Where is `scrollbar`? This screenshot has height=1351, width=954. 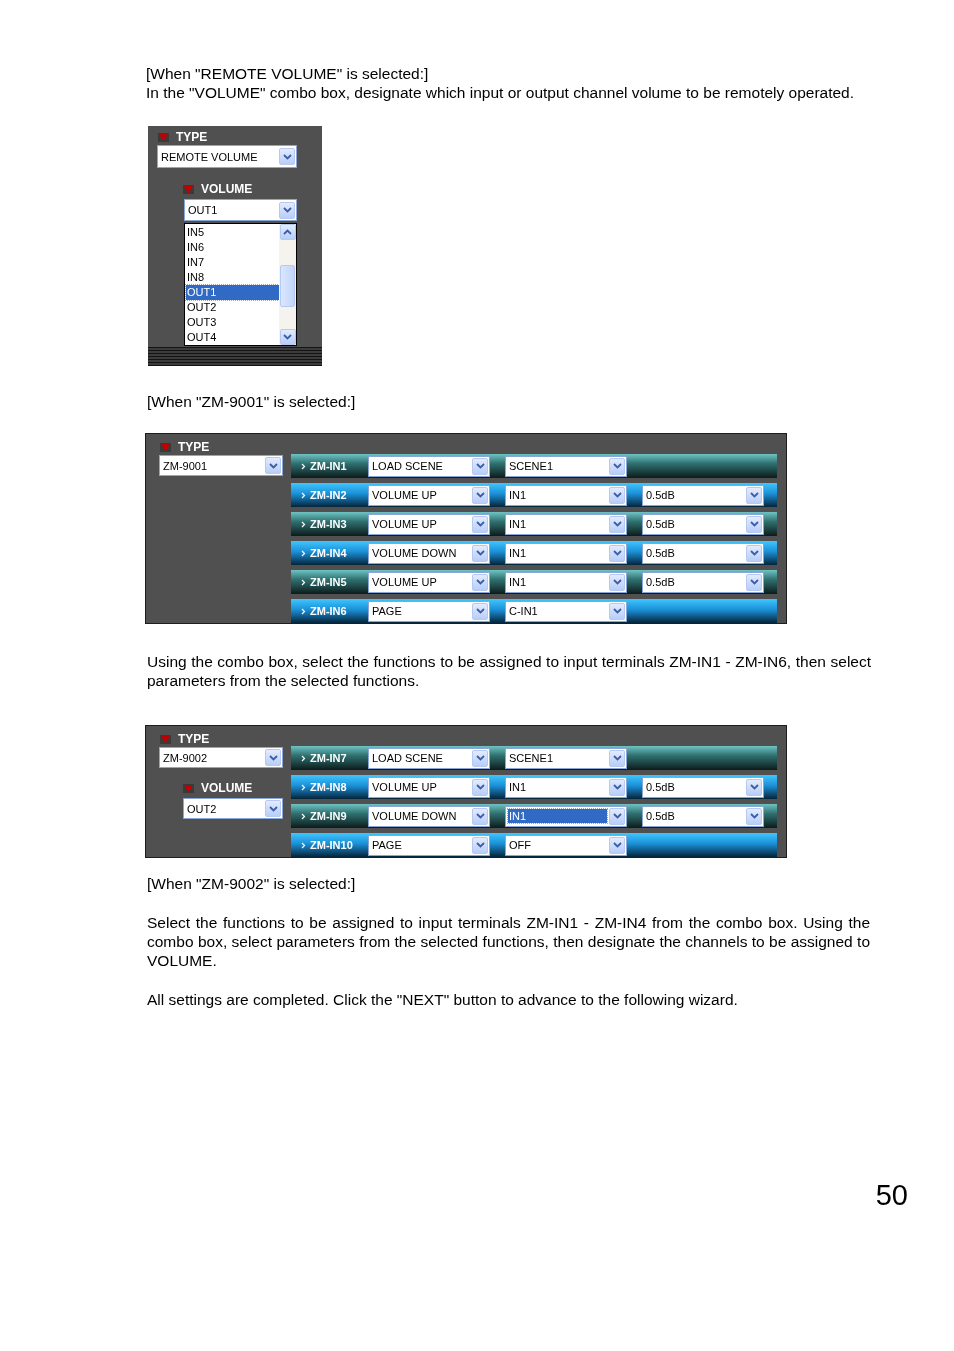 scrollbar is located at coordinates (287, 284).